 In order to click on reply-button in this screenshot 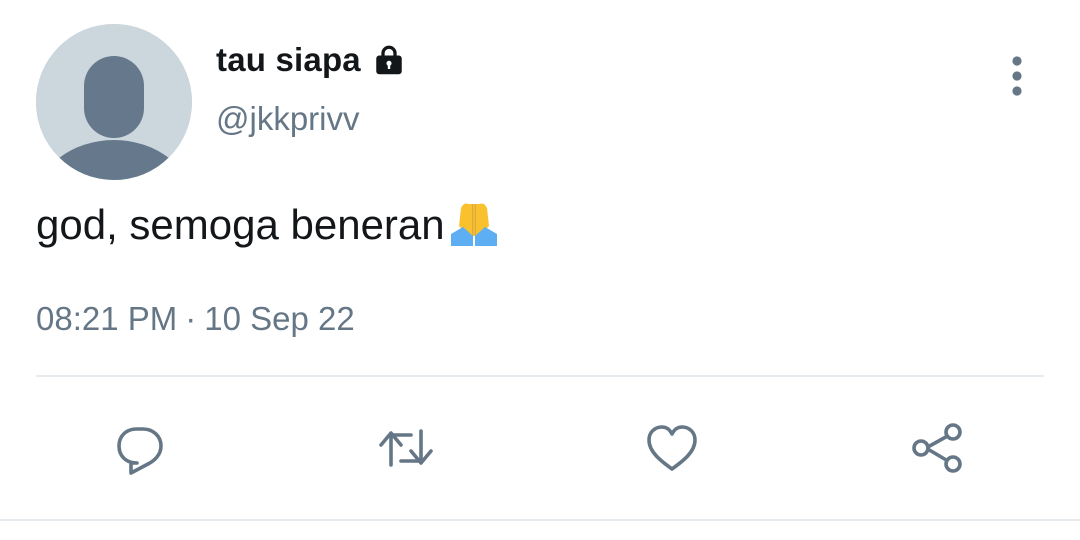, I will do `click(140, 448)`.